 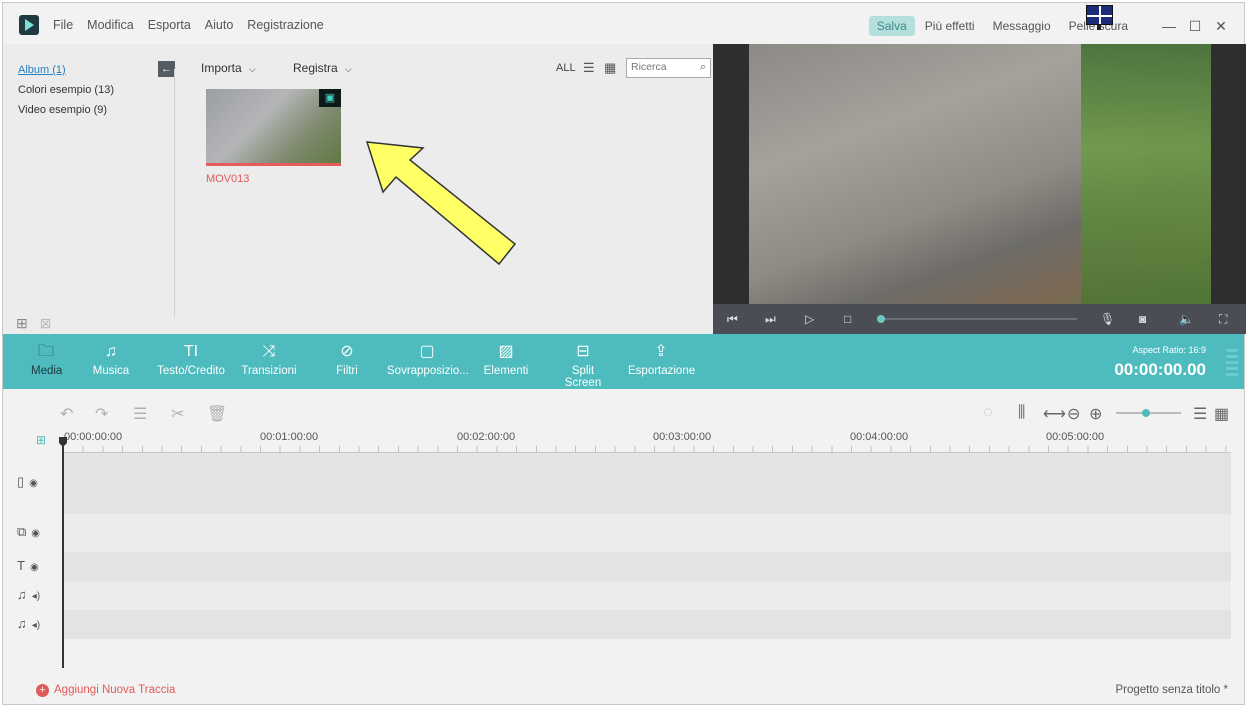 I want to click on video-preview, so click(x=980, y=174).